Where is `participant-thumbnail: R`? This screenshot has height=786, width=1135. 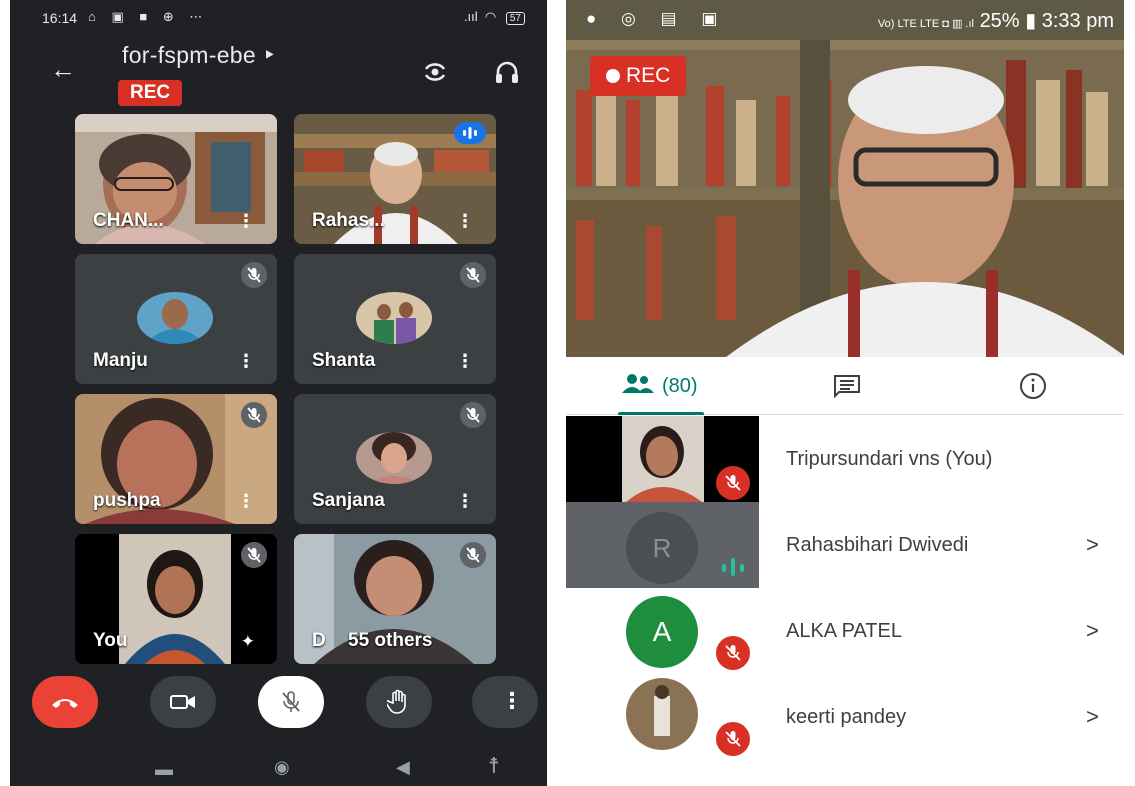 participant-thumbnail: R is located at coordinates (662, 545).